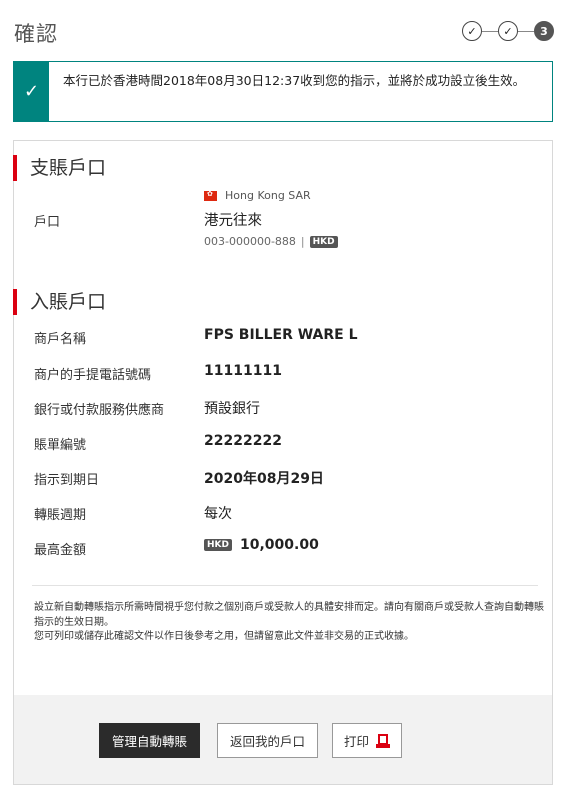  What do you see at coordinates (60, 515) in the screenshot?
I see `frequency-label: 轉賬週期` at bounding box center [60, 515].